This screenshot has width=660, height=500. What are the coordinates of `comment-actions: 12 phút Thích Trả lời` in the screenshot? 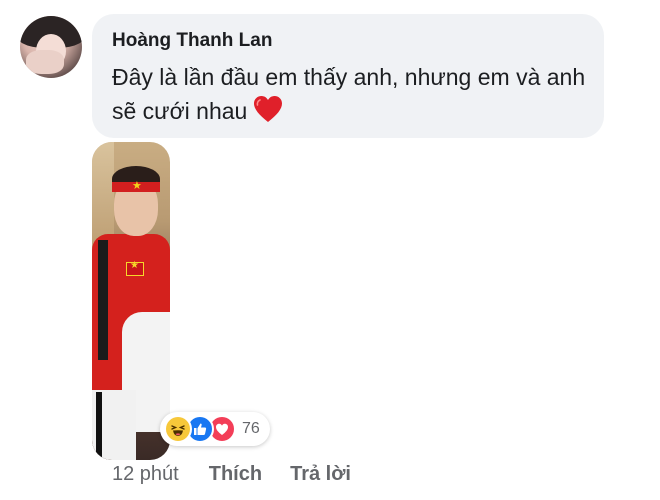 It's located at (245, 474).